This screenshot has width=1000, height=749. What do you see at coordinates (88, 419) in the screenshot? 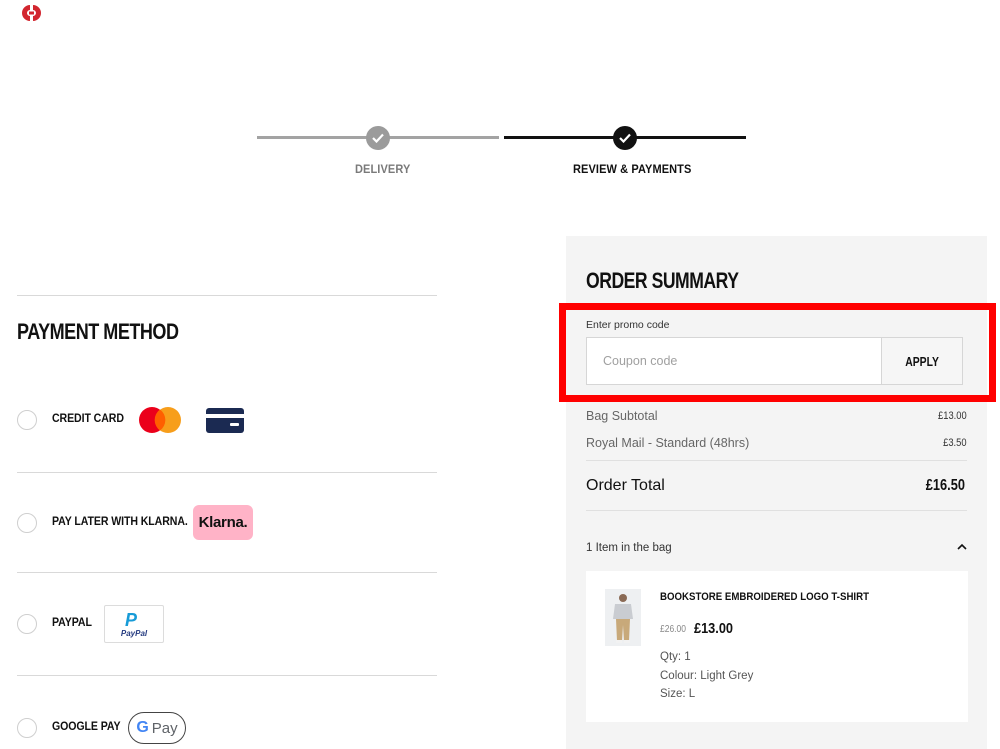
I see `option-label-credit-card: CREDIT CARD` at bounding box center [88, 419].